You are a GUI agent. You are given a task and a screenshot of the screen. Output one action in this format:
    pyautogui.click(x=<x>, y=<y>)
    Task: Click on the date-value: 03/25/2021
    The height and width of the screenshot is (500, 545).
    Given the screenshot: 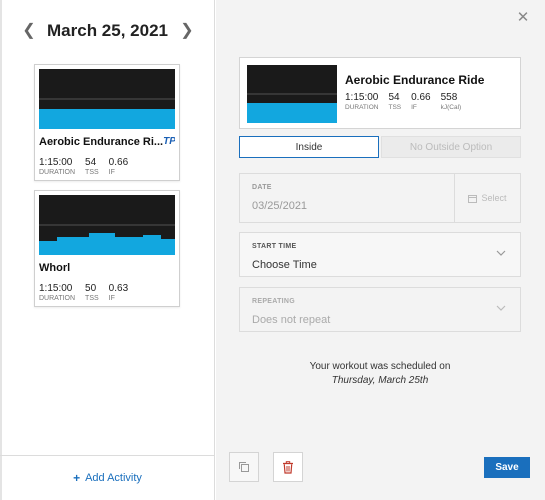 What is the action you would take?
    pyautogui.click(x=280, y=206)
    